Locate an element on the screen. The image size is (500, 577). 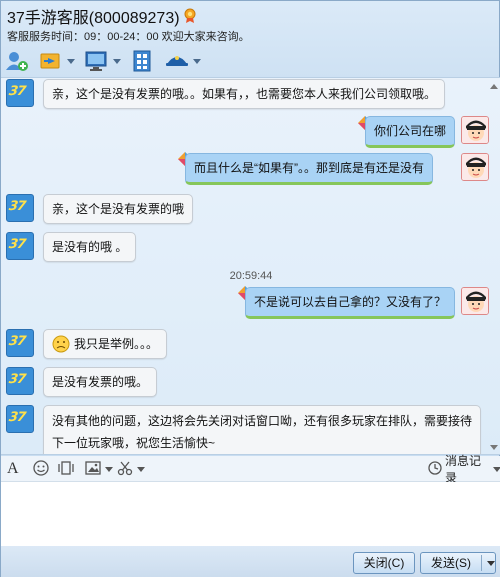
chat-message: 是没有的哦 。 is located at coordinates (90, 247).